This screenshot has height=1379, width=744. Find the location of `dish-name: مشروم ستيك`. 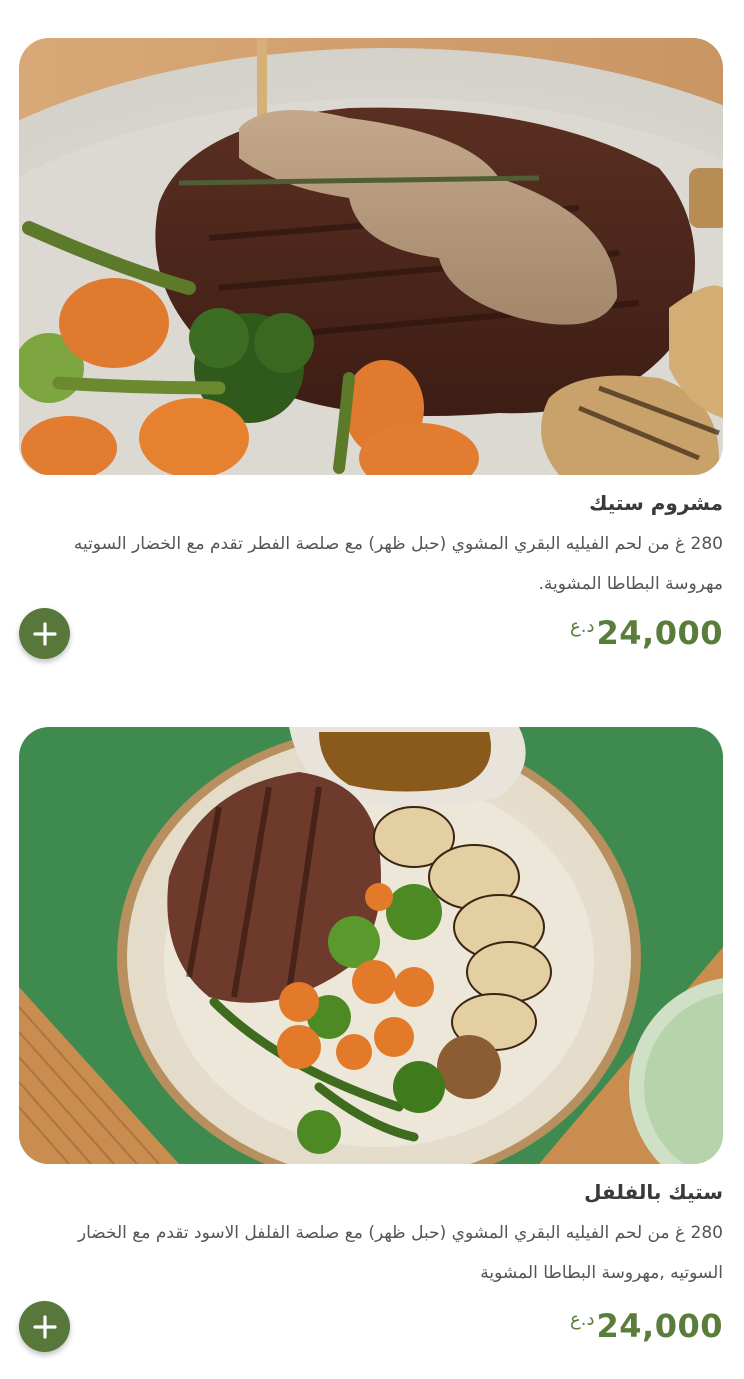

dish-name: مشروم ستيك is located at coordinates (656, 503).